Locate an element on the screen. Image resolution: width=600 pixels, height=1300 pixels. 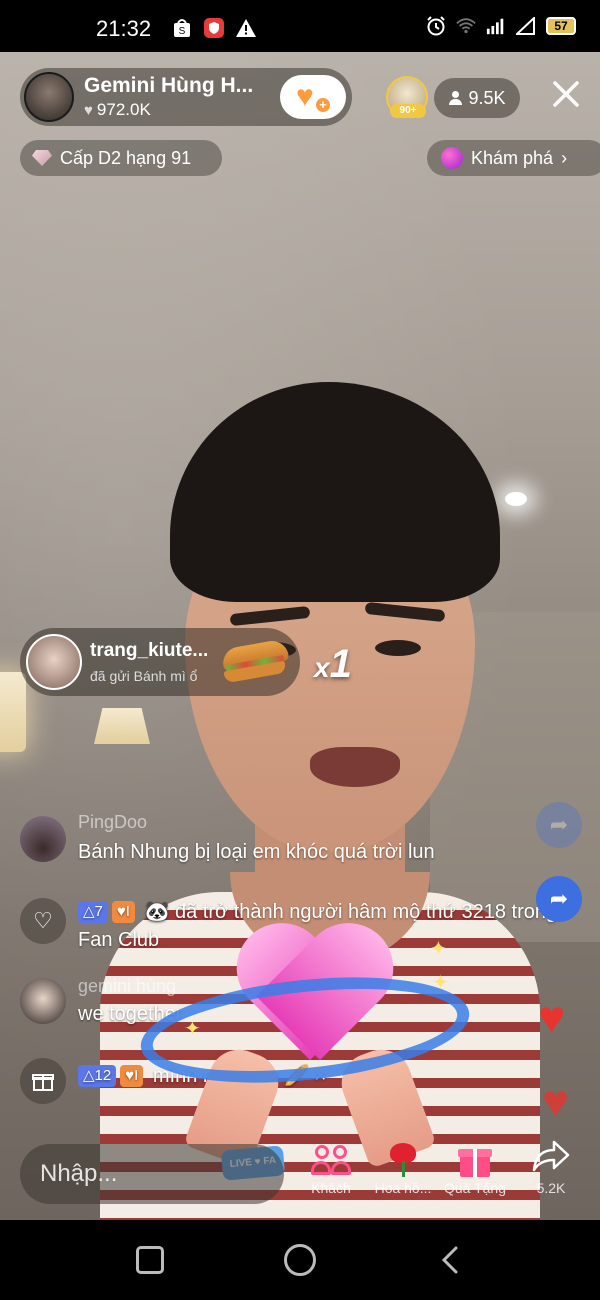
gift-box-icon is located at coordinates (43, 1081).